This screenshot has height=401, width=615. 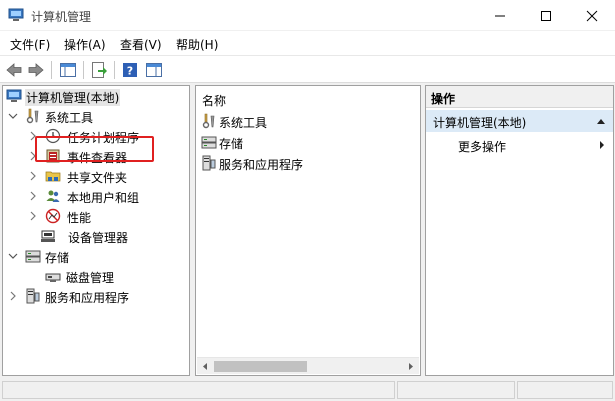 I want to click on users-icon, so click(x=53, y=196).